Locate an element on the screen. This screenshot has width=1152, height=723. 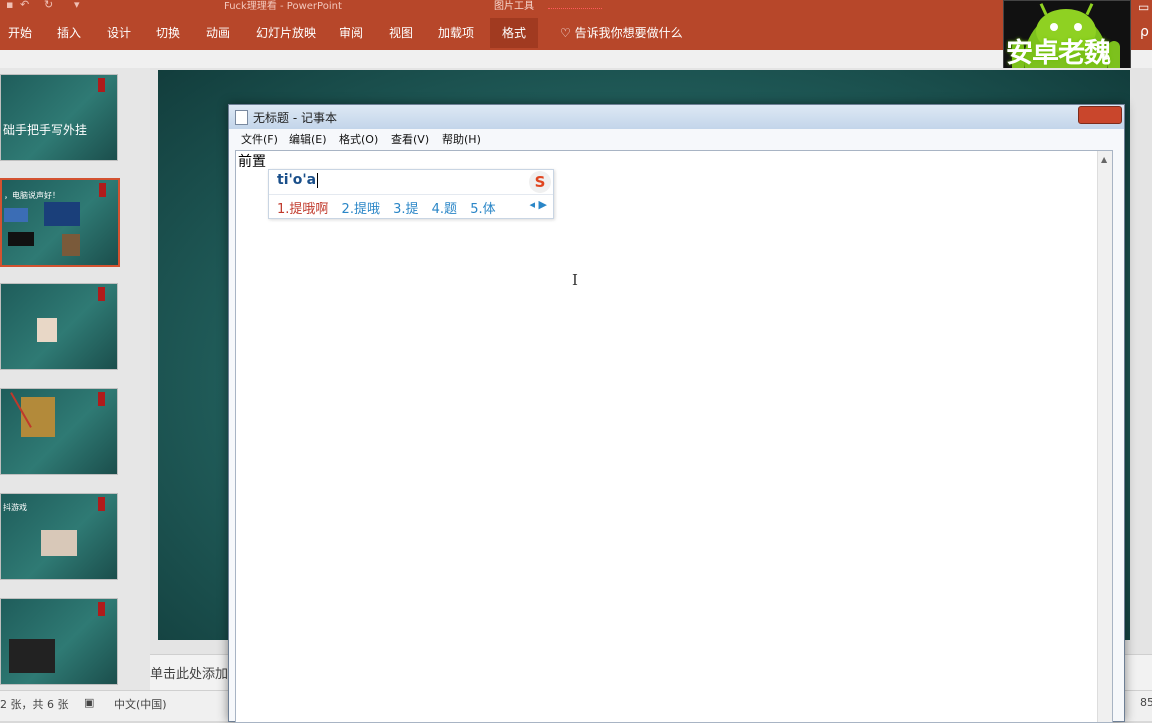
contextual-tools-marker is located at coordinates (575, 4).